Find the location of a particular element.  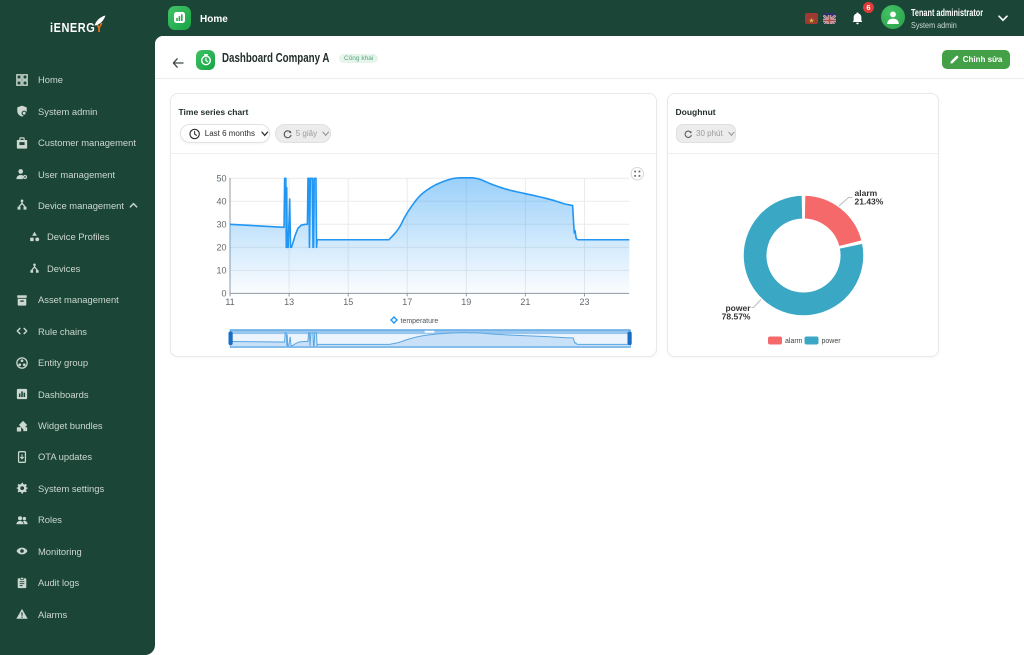

svg-text: 10 is located at coordinates (221, 270).